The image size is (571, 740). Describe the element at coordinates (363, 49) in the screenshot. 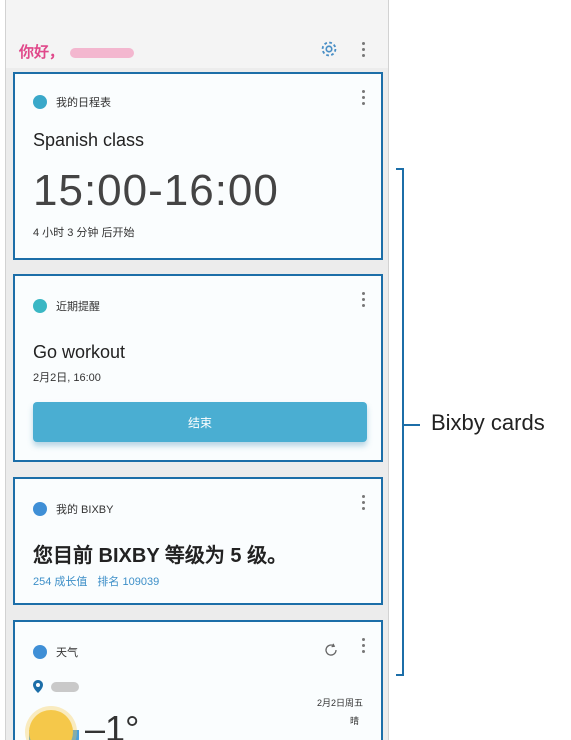

I see `more-vert-icon` at that location.